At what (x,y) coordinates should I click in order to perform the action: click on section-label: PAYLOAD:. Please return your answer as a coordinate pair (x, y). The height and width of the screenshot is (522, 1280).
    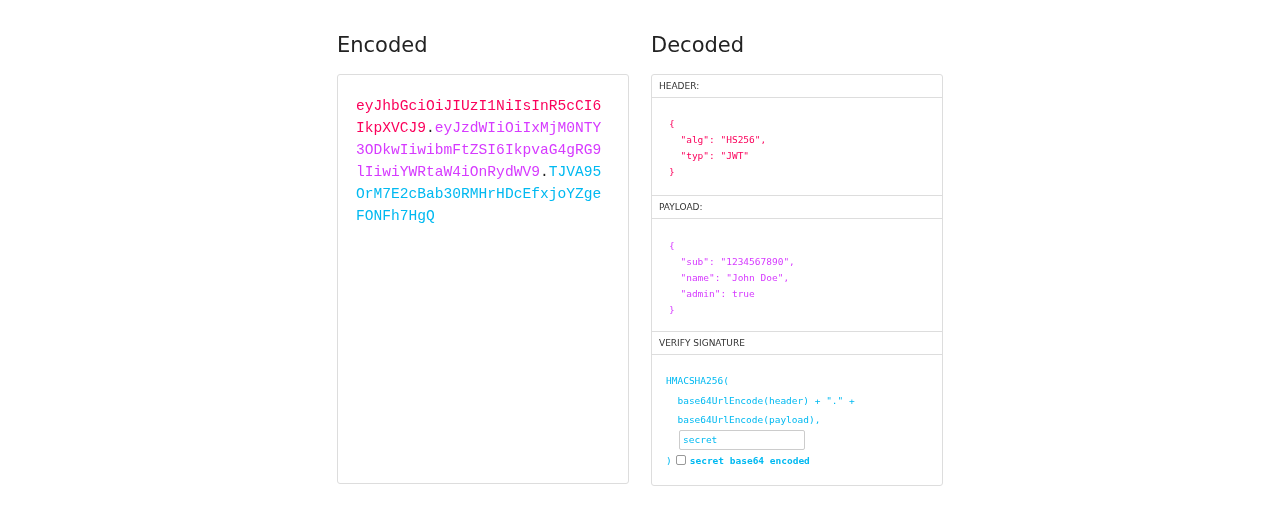
    Looking at the image, I should click on (797, 207).